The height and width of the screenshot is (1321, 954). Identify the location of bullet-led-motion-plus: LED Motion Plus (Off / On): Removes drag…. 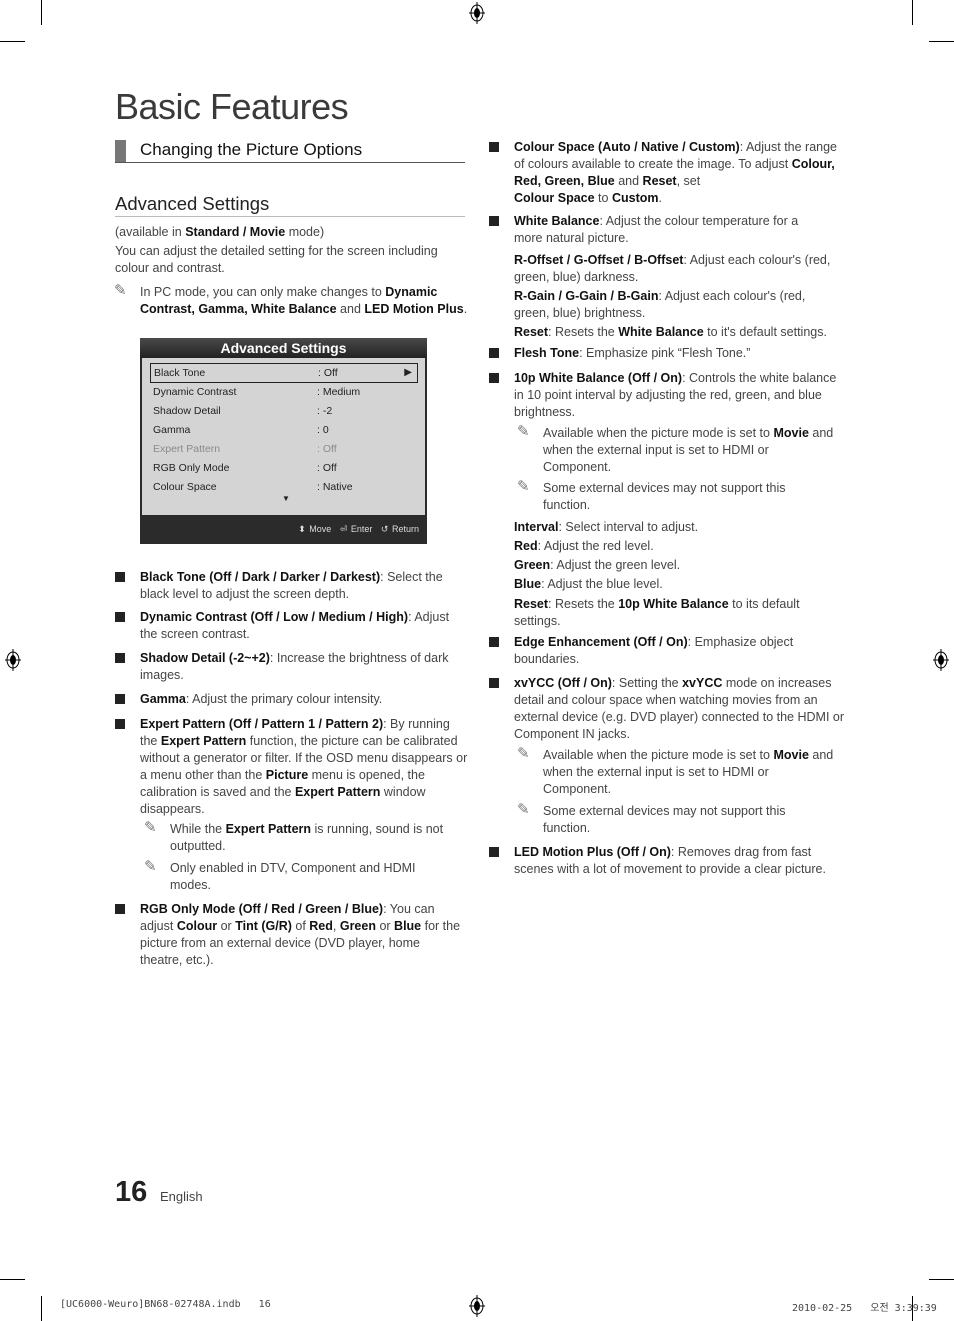
(666, 861).